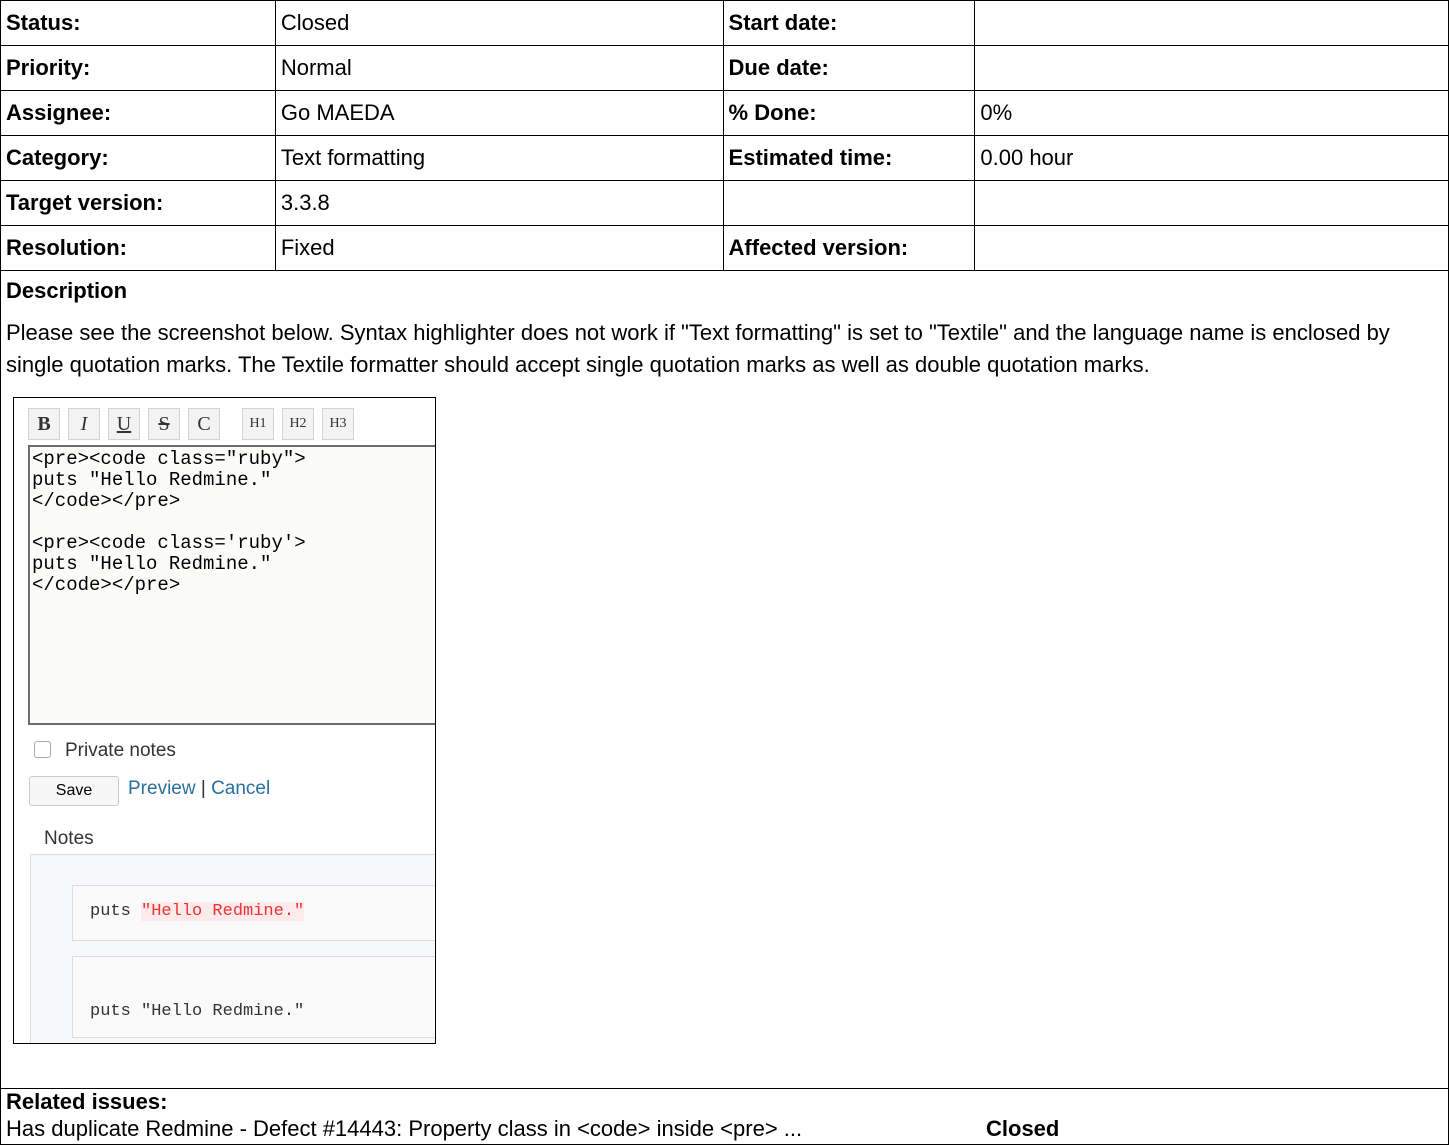  What do you see at coordinates (849, 113) in the screenshot?
I see `done-label: % Done:` at bounding box center [849, 113].